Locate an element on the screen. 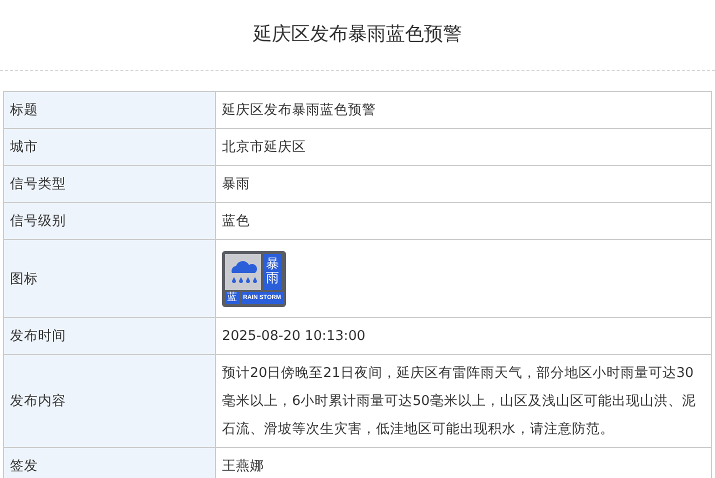 This screenshot has width=715, height=478. field-value: 暴雨 is located at coordinates (236, 184).